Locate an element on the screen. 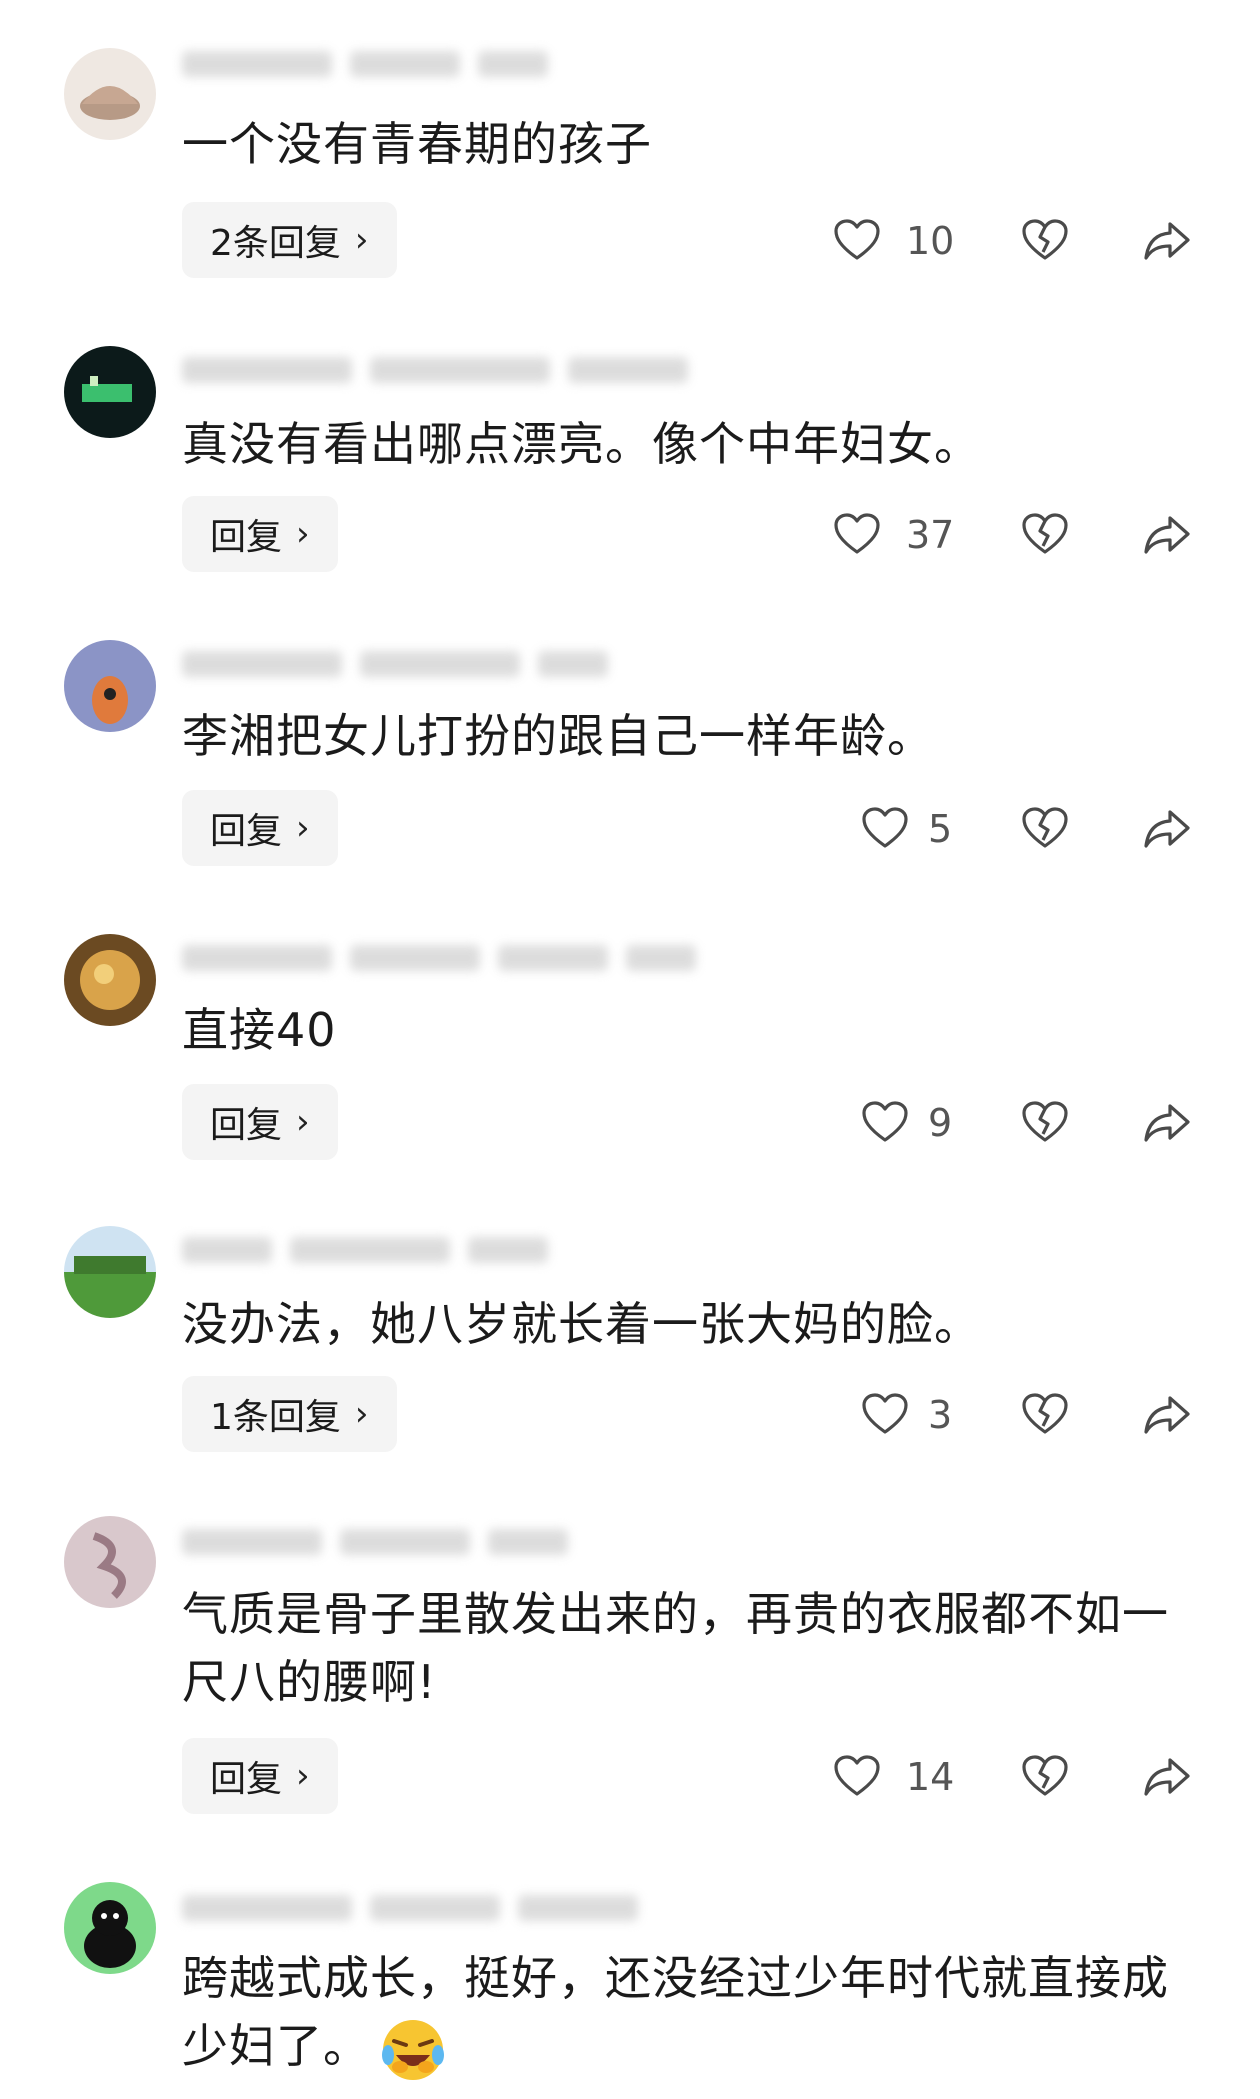  comment-text-content: 跨越式成长，挺好，还没经过少年时代就直接成少妇了。 is located at coordinates (675, 2012).